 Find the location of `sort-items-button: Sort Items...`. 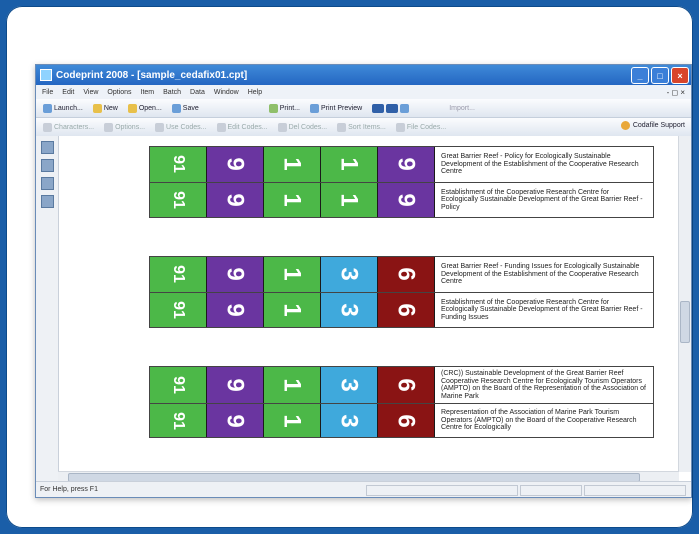

sort-items-button: Sort Items... is located at coordinates (361, 127).